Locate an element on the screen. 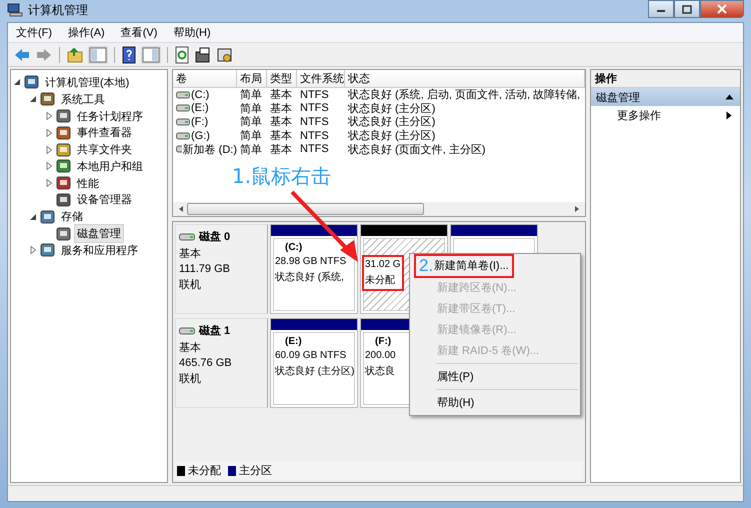 Image resolution: width=751 pixels, height=508 pixels. up-folder-icon is located at coordinates (75, 54).